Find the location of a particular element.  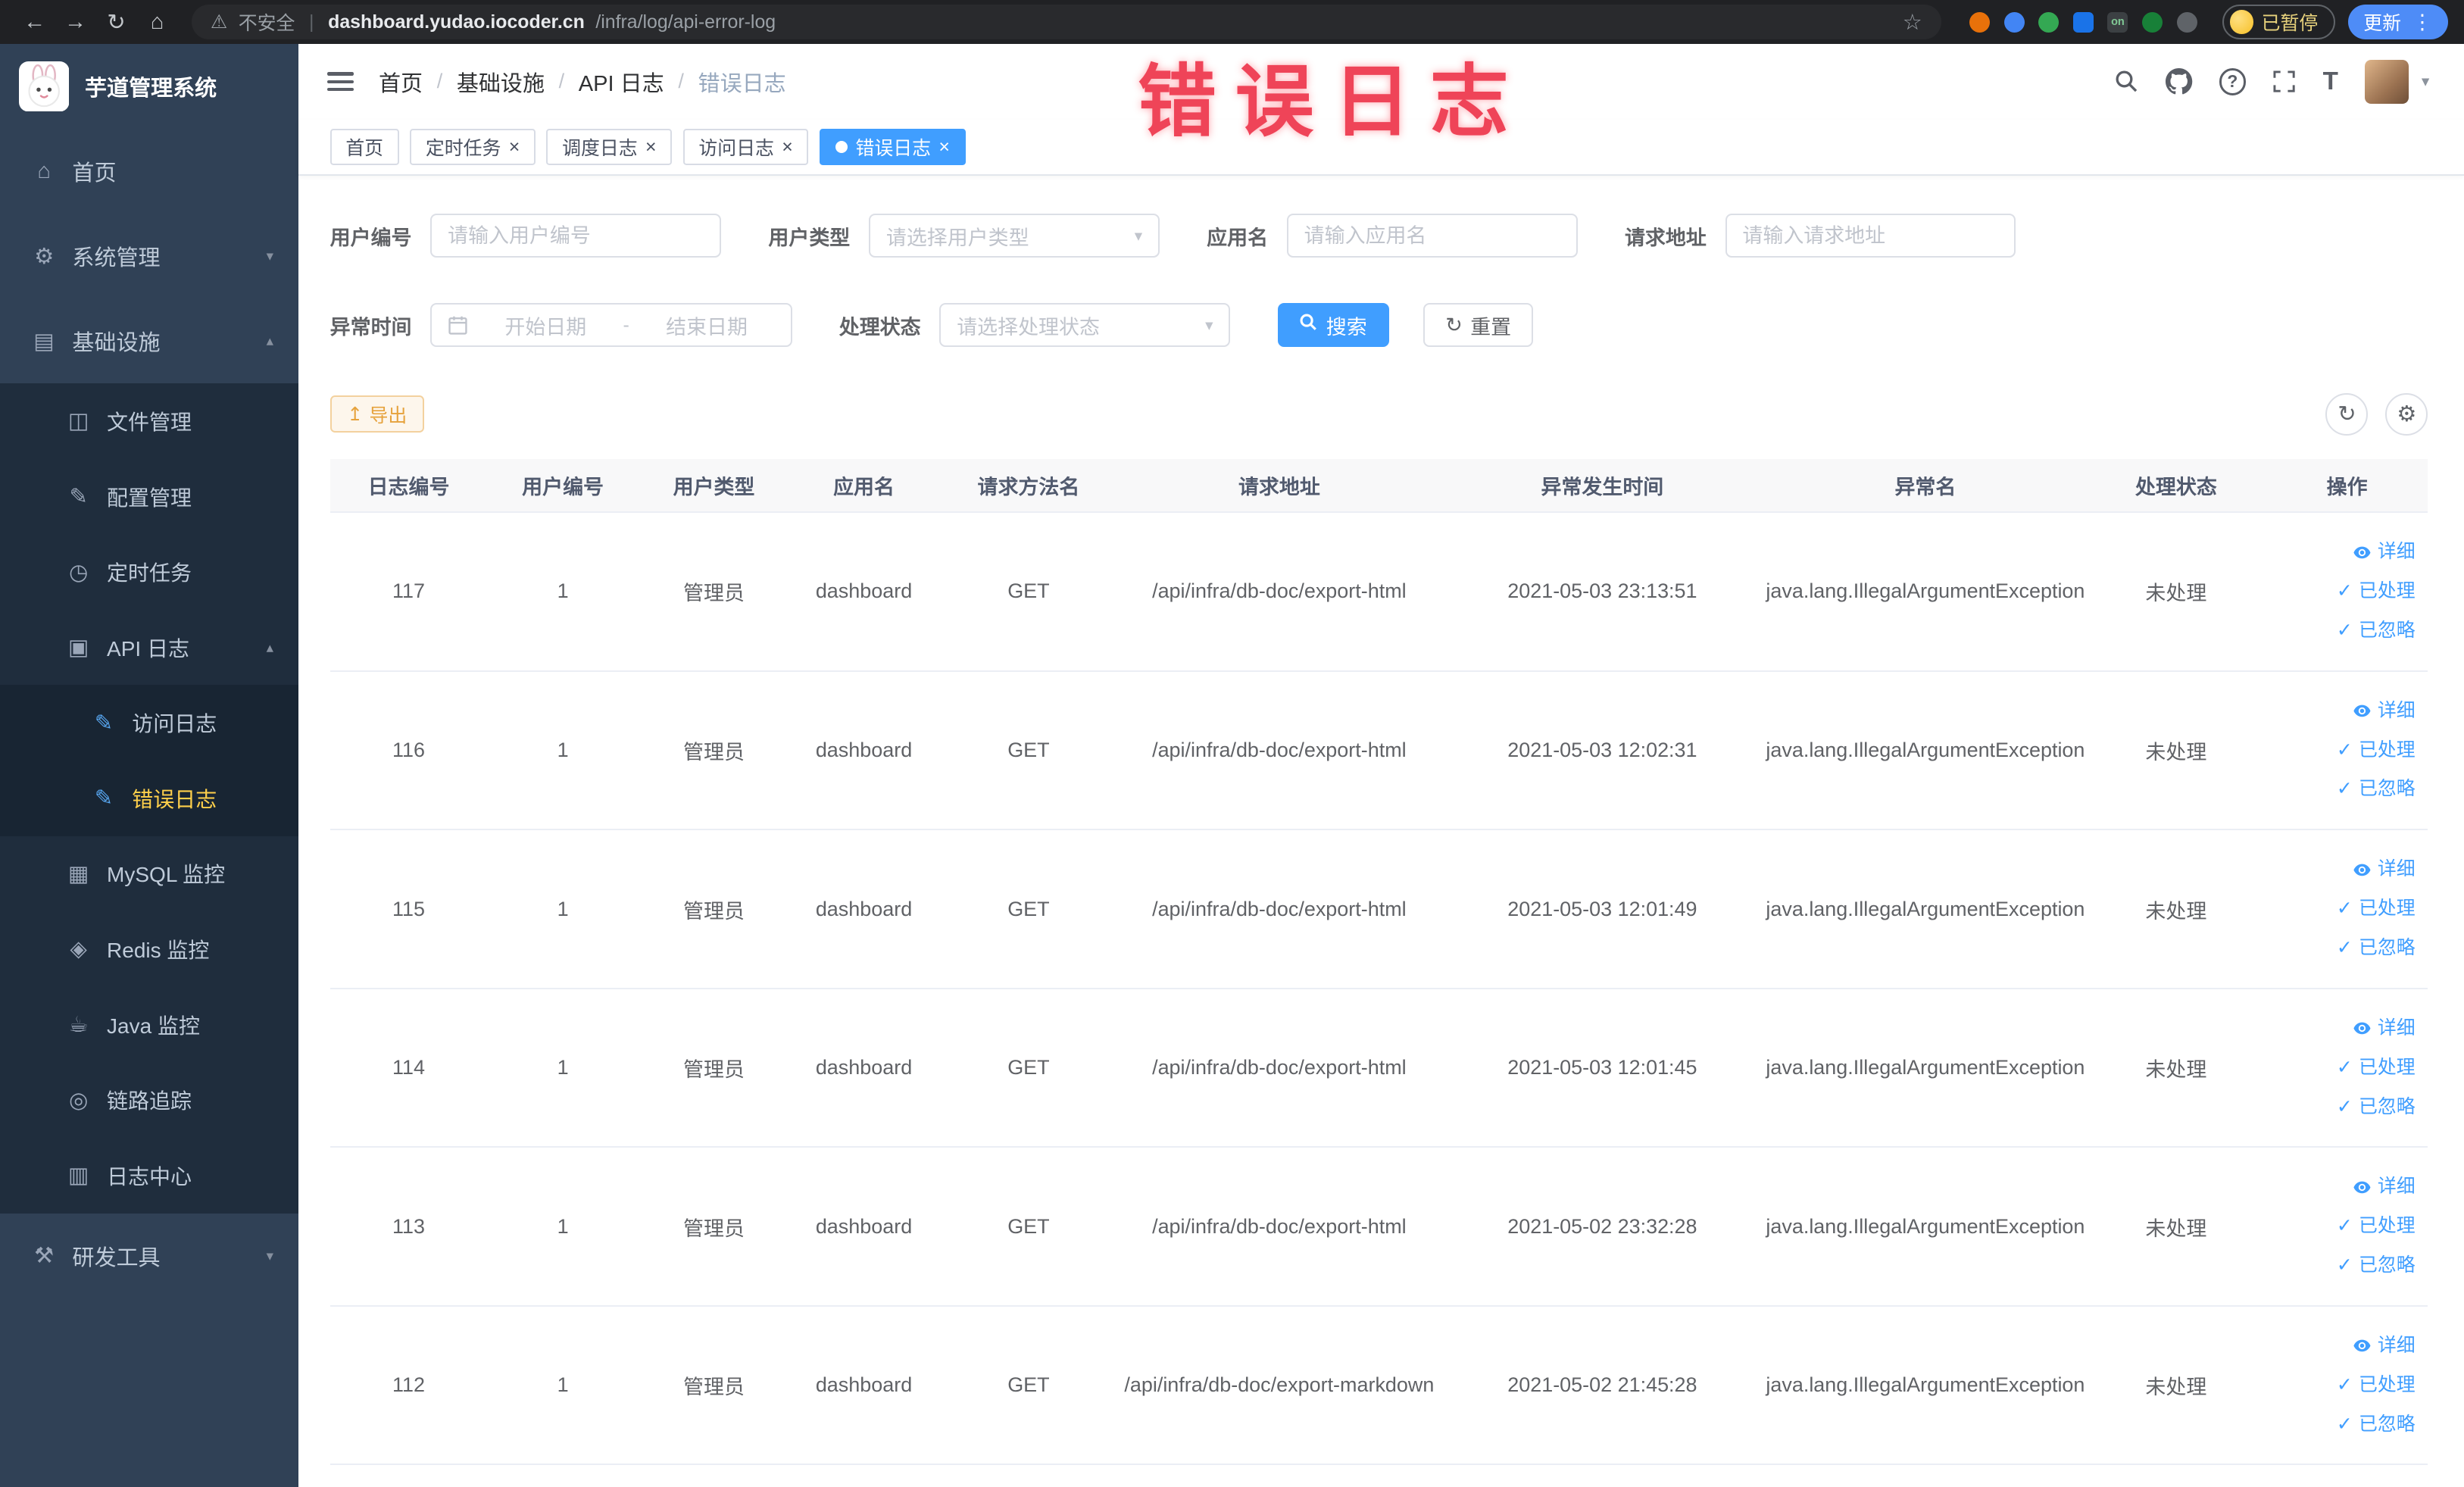

cell-time: 2021-05-02 21:45:28 is located at coordinates (1602, 1385).